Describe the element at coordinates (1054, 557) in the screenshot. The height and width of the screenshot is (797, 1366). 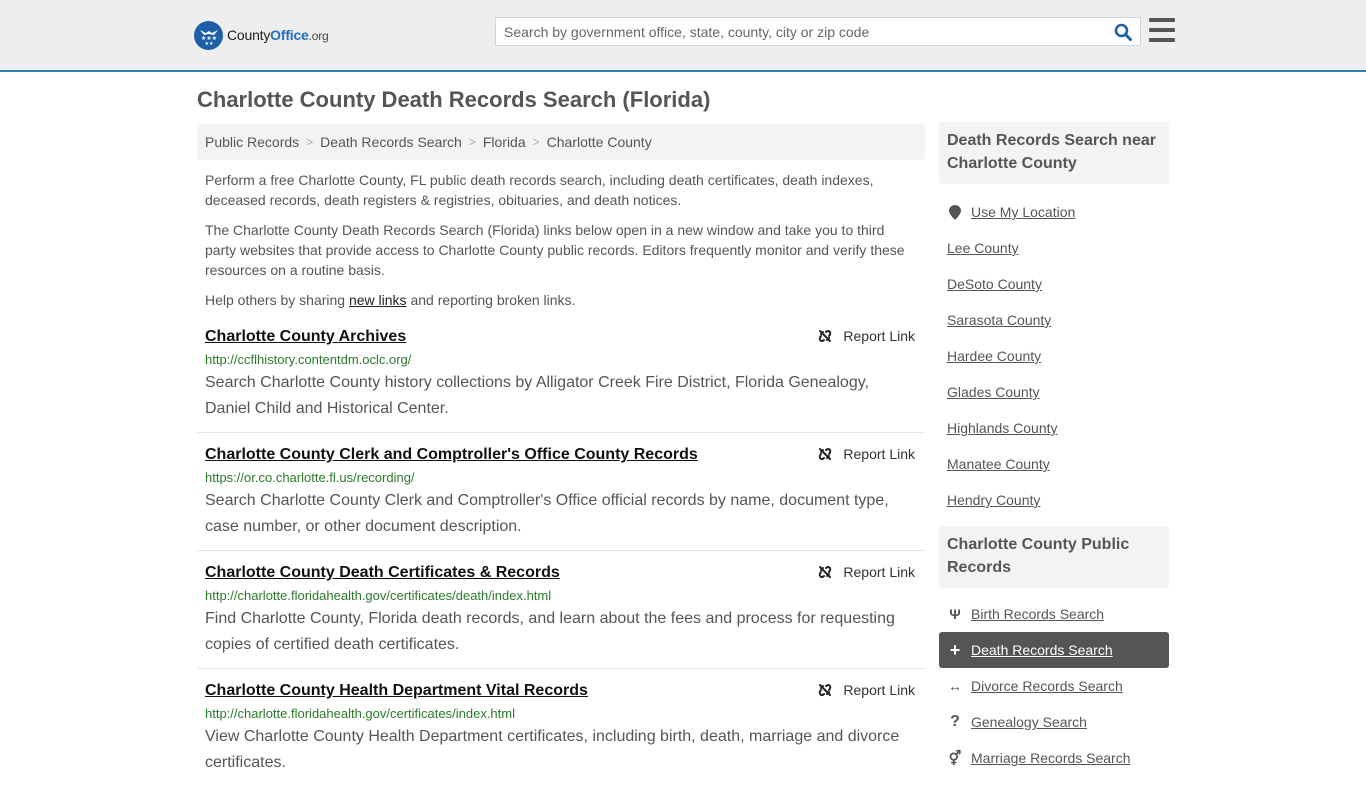
I see `public-records-heading: Charlotte County Public Records` at that location.